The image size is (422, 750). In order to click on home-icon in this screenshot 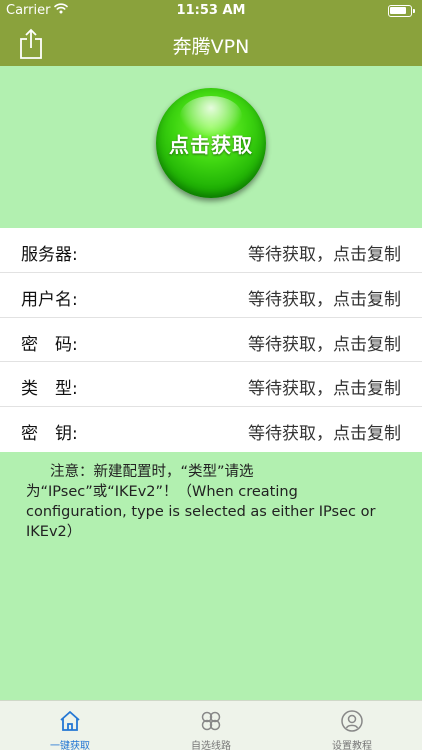, I will do `click(70, 721)`.